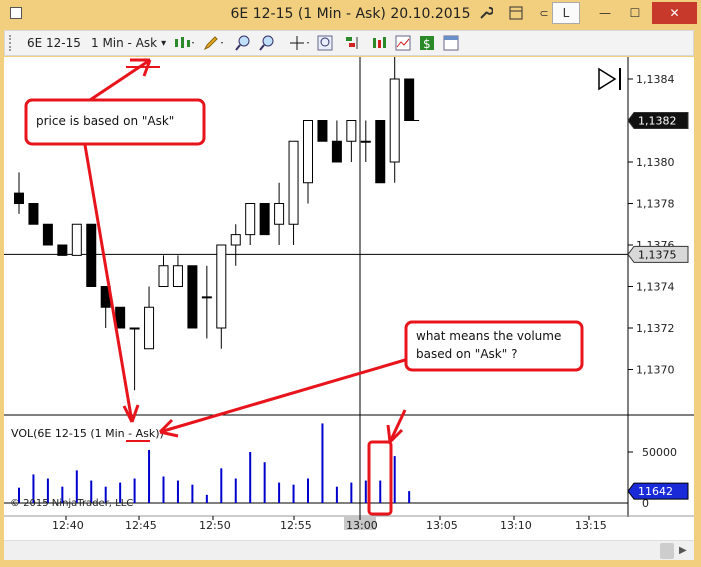 This screenshot has height=567, width=701. What do you see at coordinates (380, 478) in the screenshot?
I see `volume-bar-highlight` at bounding box center [380, 478].